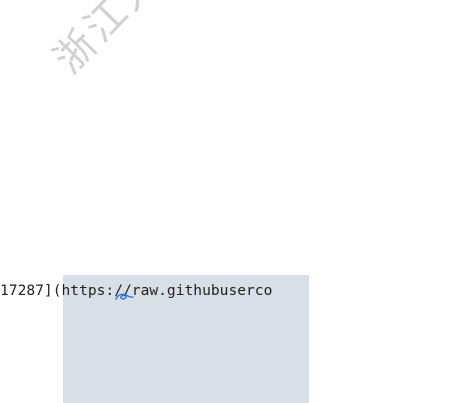  I want to click on pen-scribble-icon, so click(124, 296).